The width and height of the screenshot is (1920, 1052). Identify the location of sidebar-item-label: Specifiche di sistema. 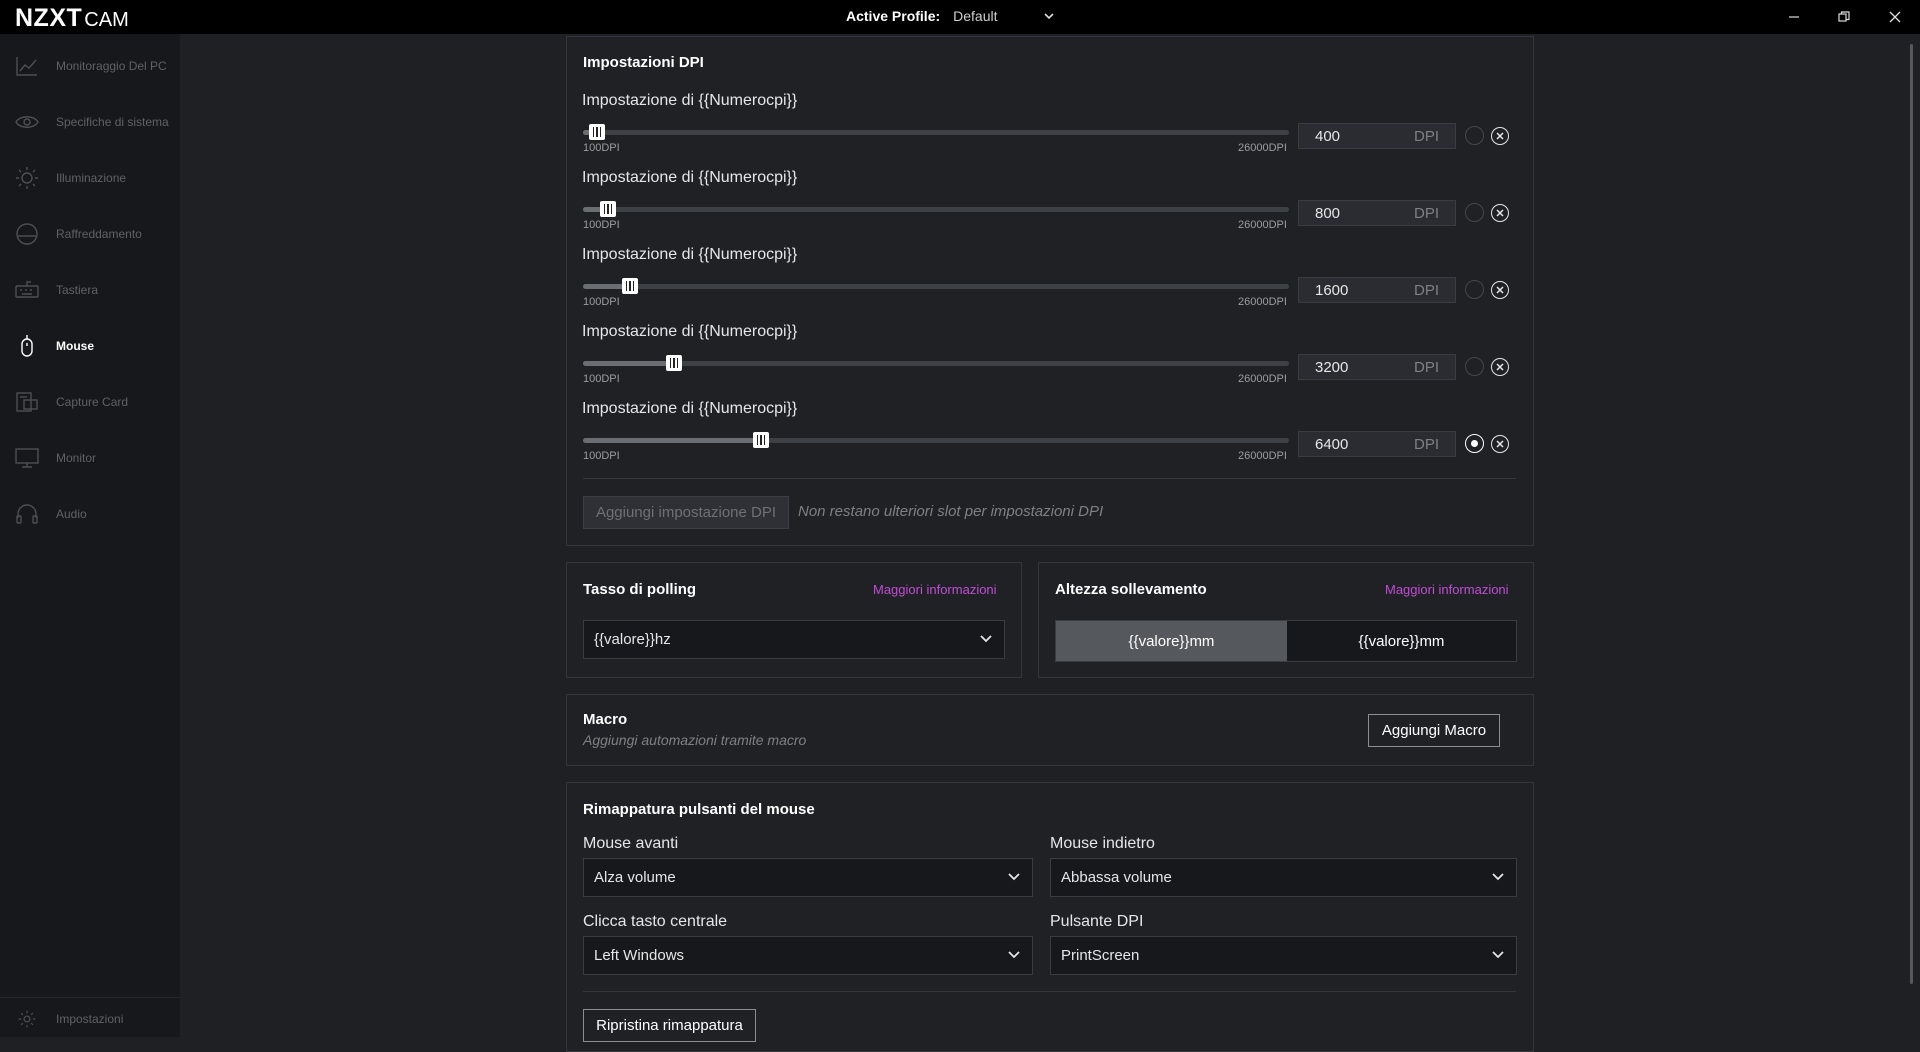
(112, 122).